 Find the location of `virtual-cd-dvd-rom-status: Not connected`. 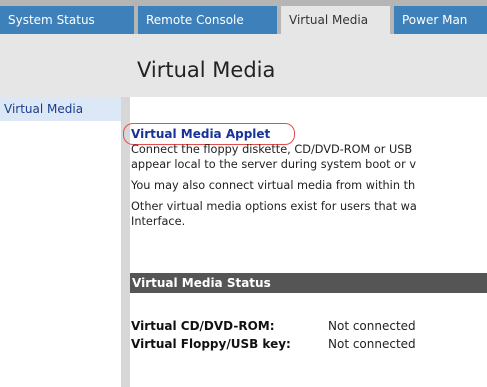

virtual-cd-dvd-rom-status: Not connected is located at coordinates (372, 326).